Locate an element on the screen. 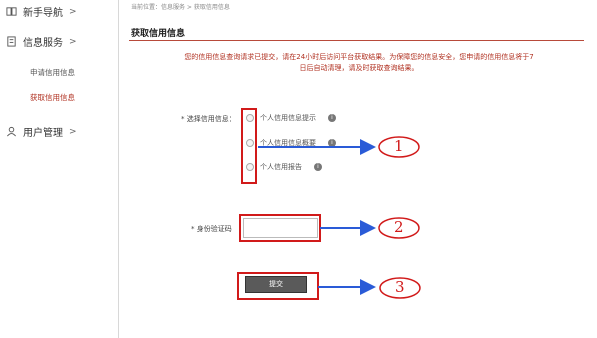  step-1-number: 1 is located at coordinates (399, 146).